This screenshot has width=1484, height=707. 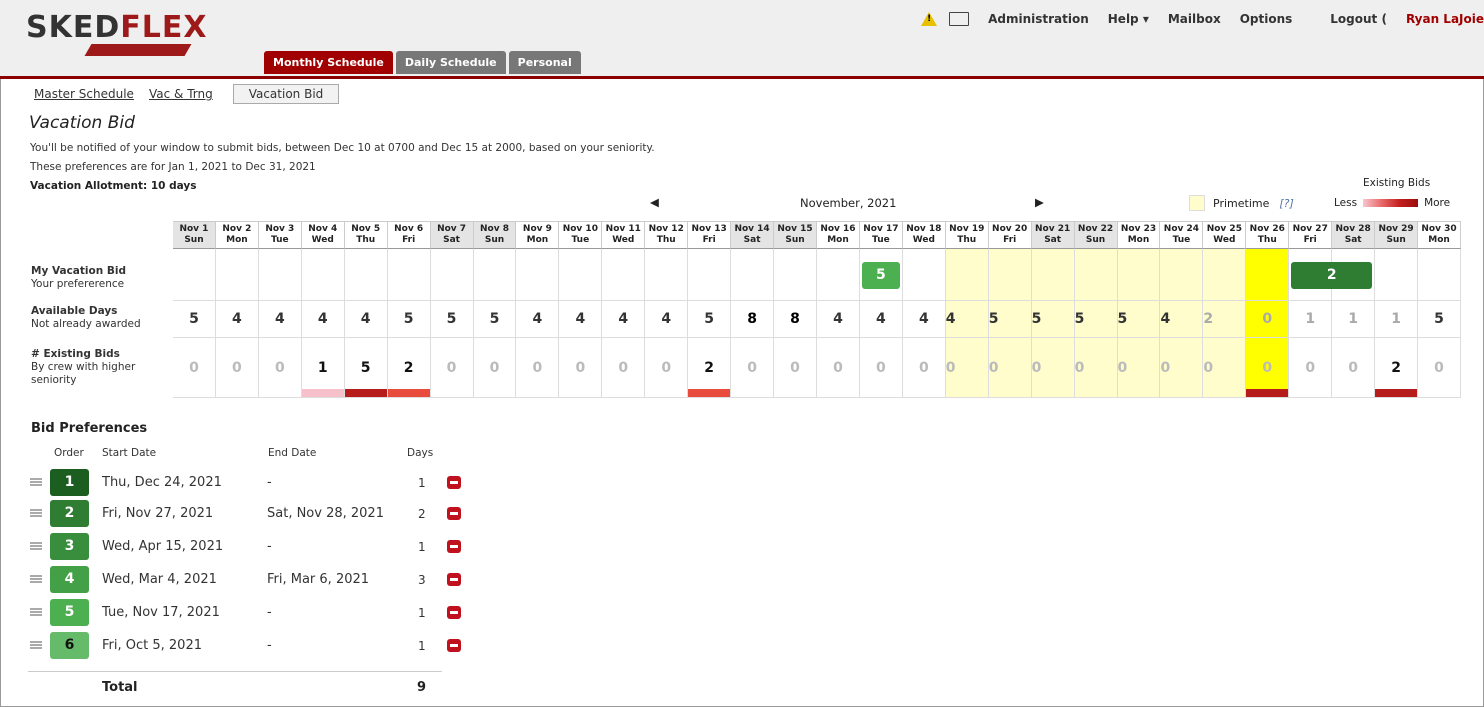 I want to click on available-days-cell: 1, so click(x=1396, y=319).